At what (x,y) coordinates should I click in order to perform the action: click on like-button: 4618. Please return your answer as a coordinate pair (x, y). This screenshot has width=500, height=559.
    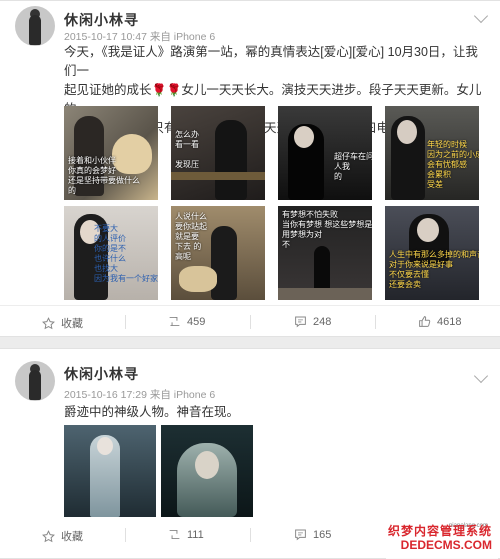
    Looking at the image, I should click on (439, 321).